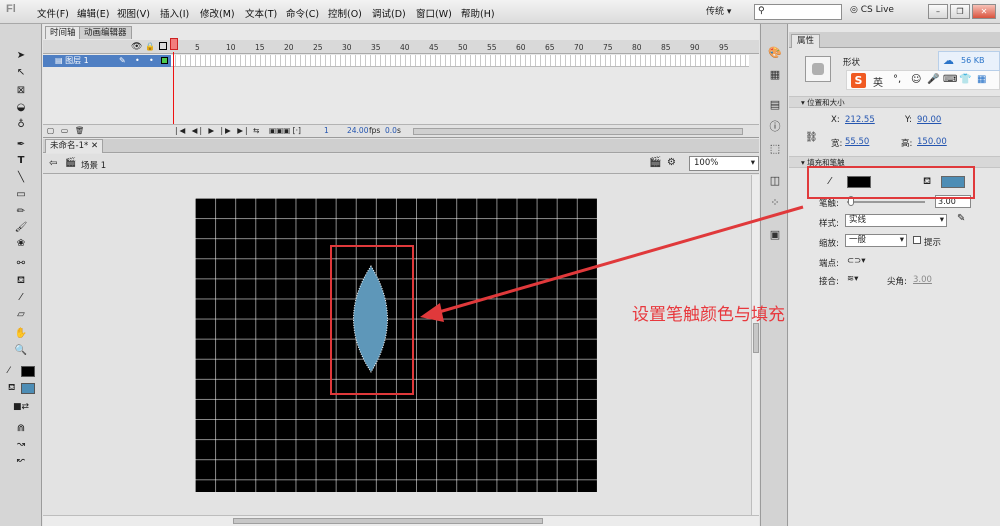  Describe the element at coordinates (617, 260) in the screenshot. I see `annotation-arrow` at that location.